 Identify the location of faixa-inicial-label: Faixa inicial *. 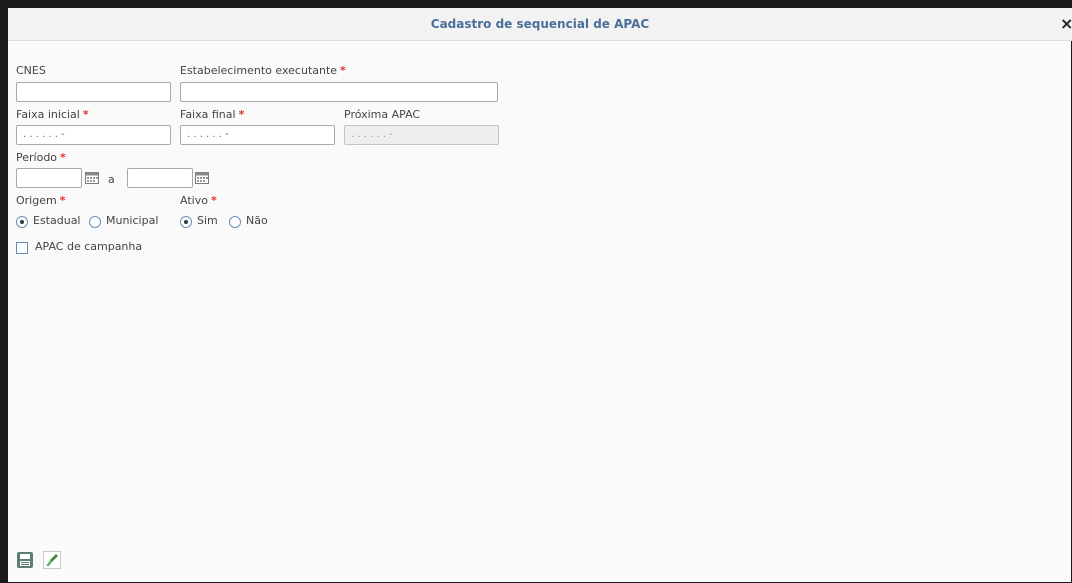
(52, 114).